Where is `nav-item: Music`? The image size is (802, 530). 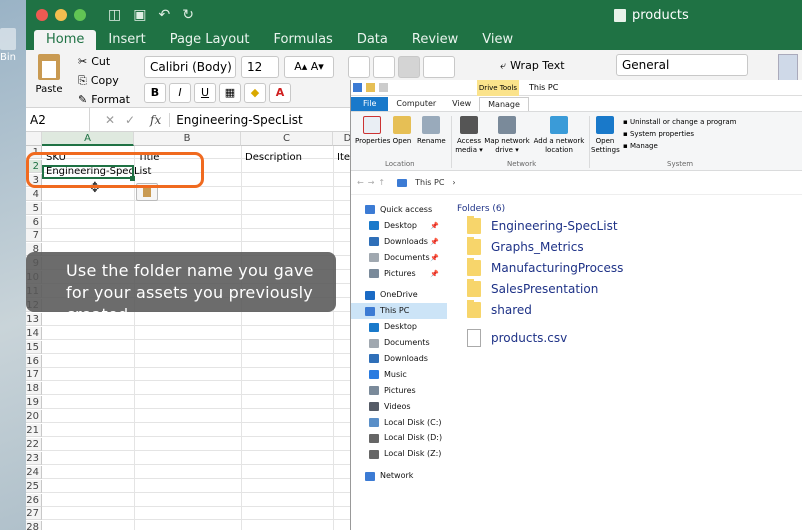
nav-item: Music is located at coordinates (399, 375).